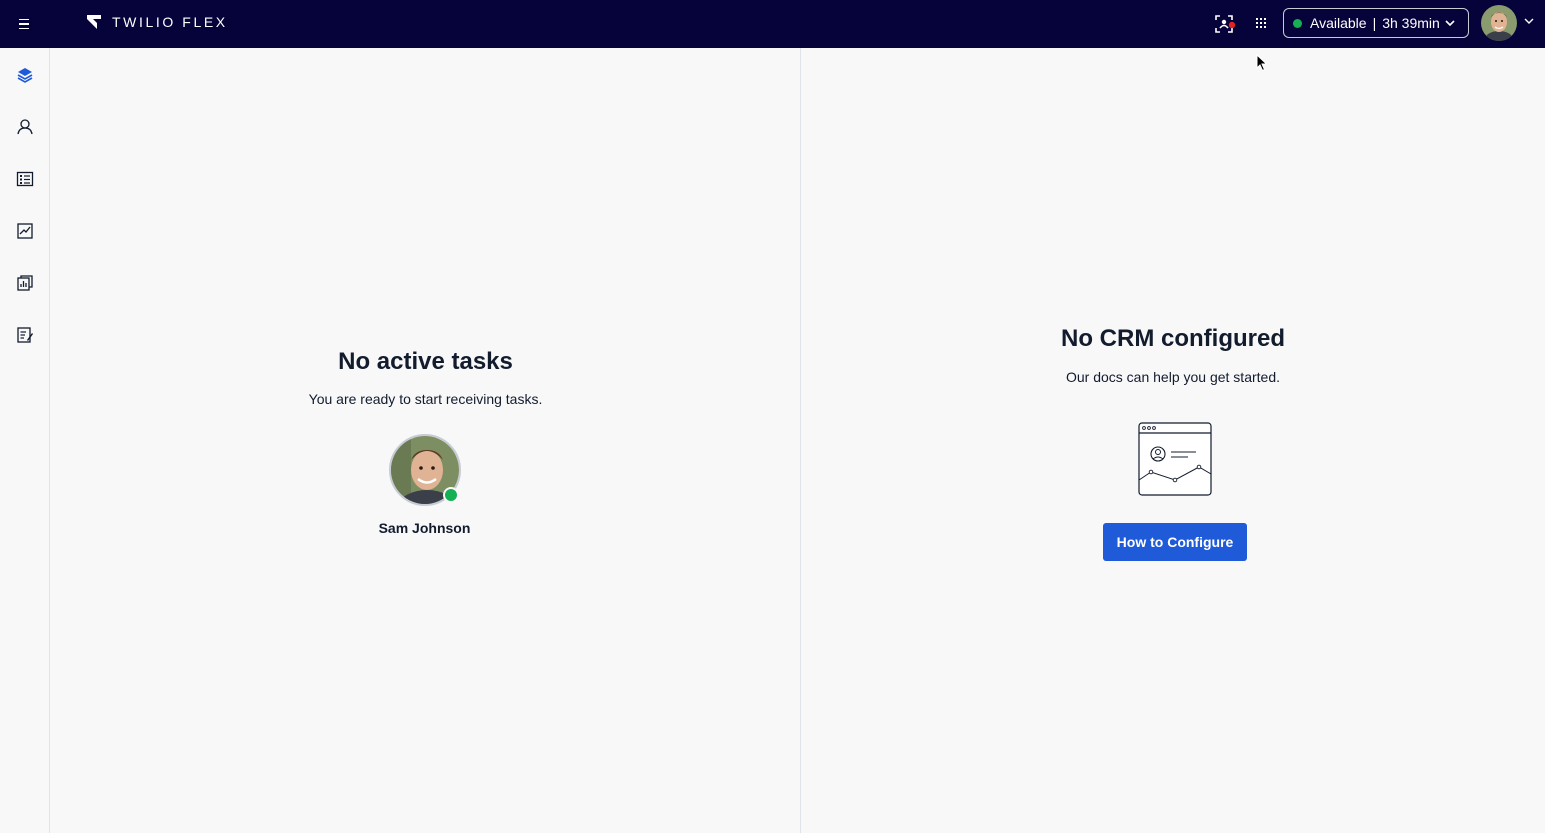 The image size is (1545, 833). Describe the element at coordinates (451, 495) in the screenshot. I see `agent-status-dot` at that location.